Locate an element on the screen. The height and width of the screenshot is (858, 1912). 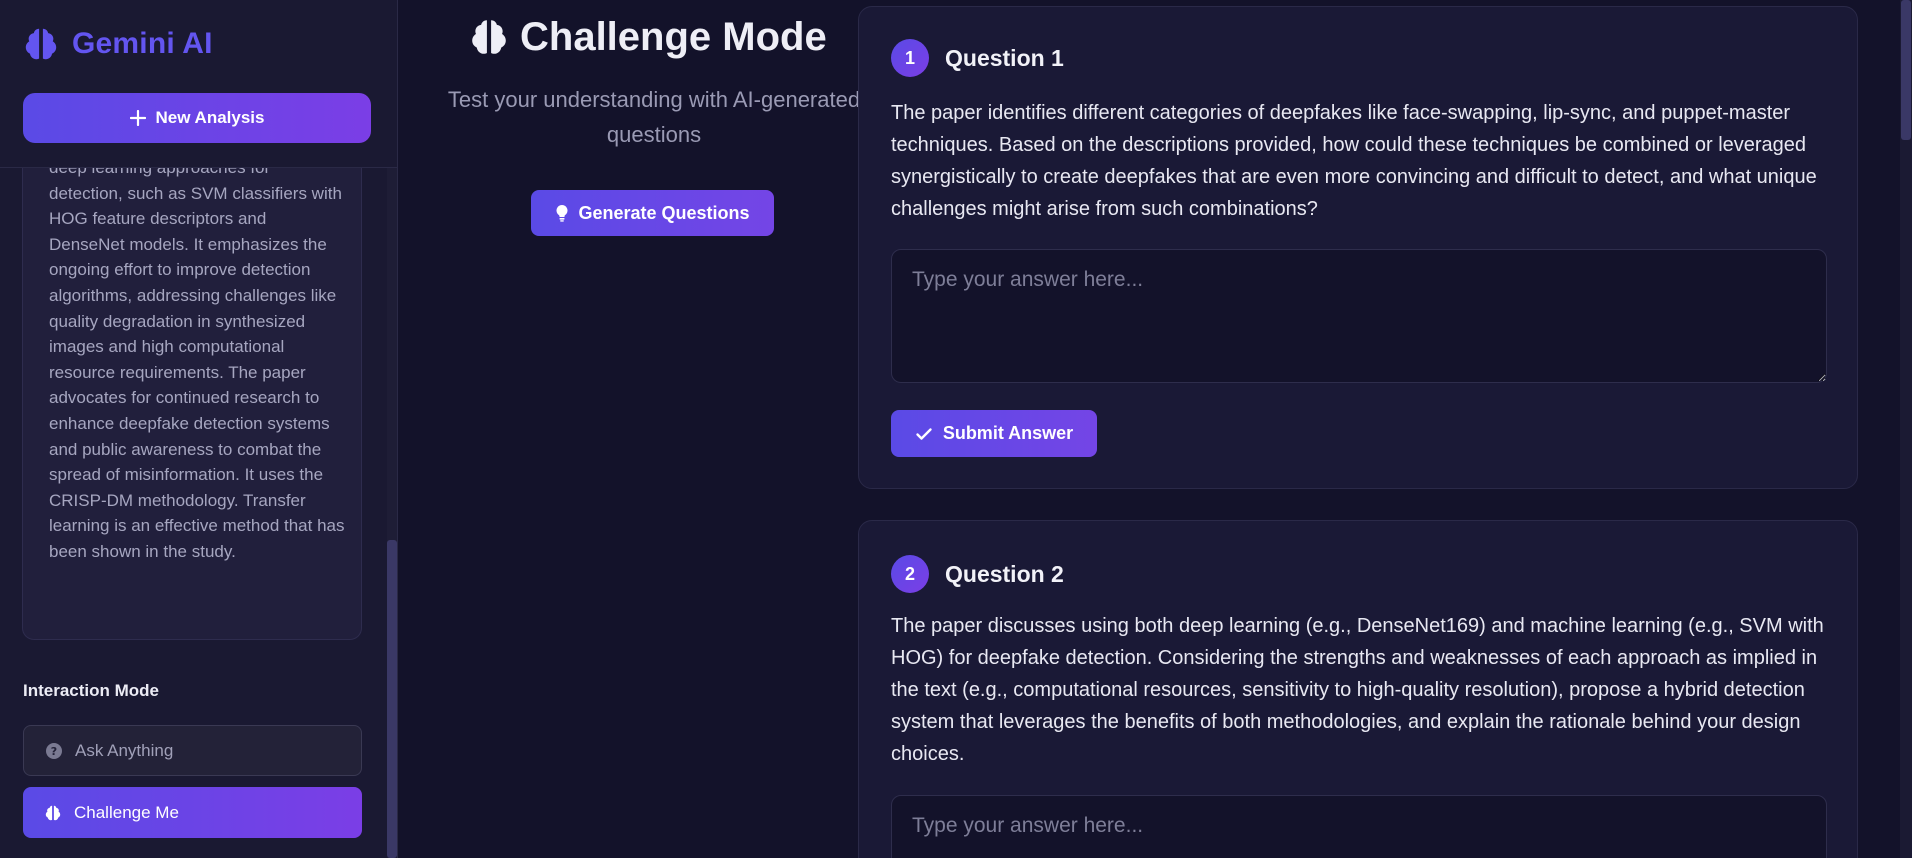
mode-challenge-me-label: Challenge Me is located at coordinates (126, 812).